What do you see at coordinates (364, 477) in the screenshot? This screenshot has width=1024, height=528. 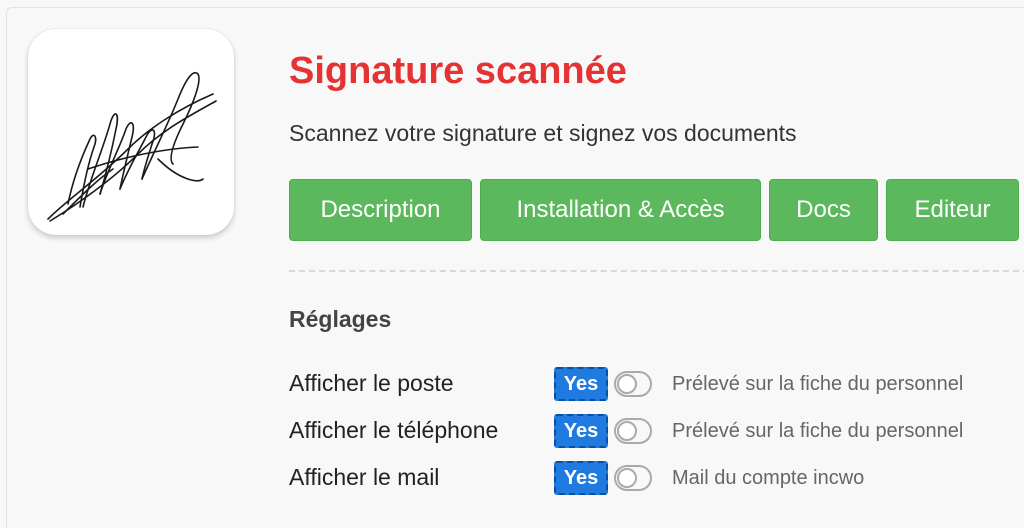 I see `setting-label: Afficher le mail` at bounding box center [364, 477].